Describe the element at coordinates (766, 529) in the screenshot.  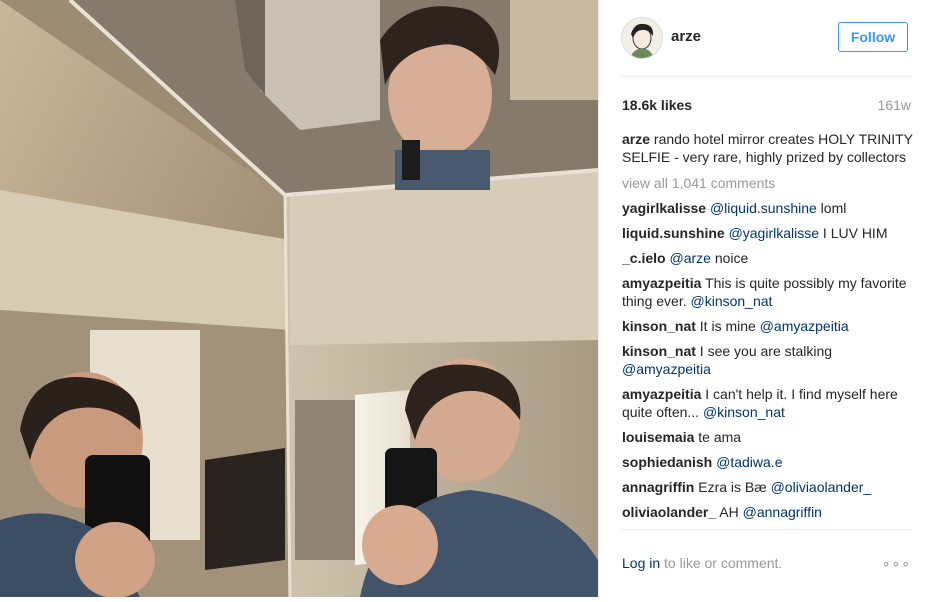
I see `footer-divider` at that location.